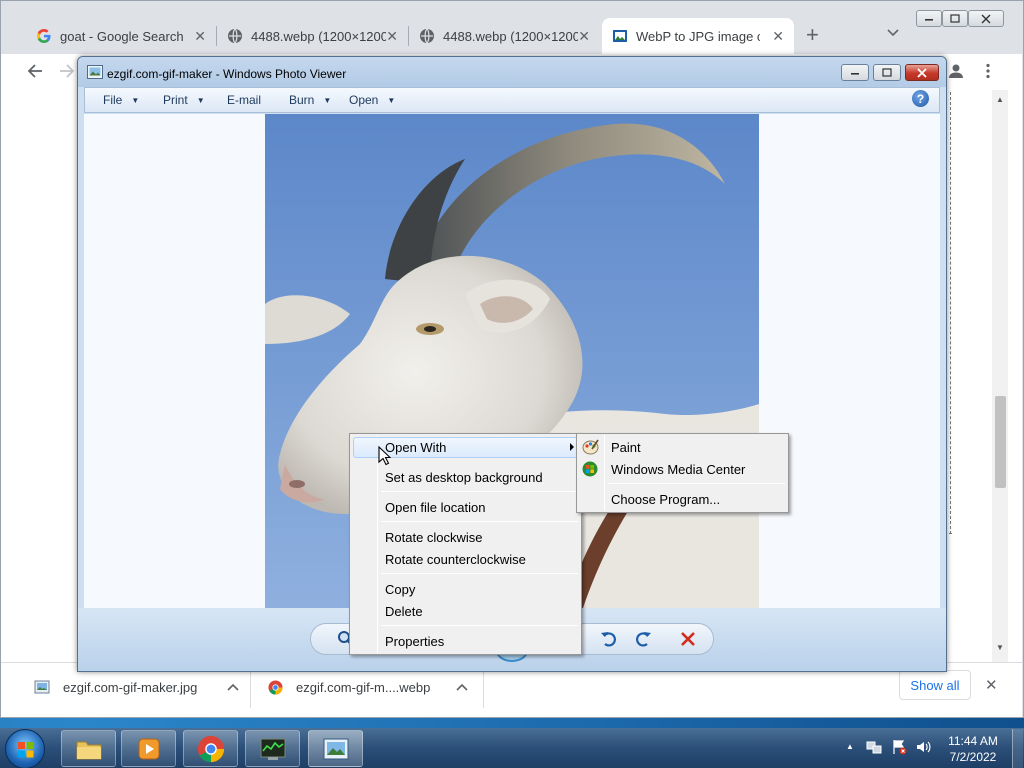  What do you see at coordinates (874, 747) in the screenshot?
I see `network-icon` at bounding box center [874, 747].